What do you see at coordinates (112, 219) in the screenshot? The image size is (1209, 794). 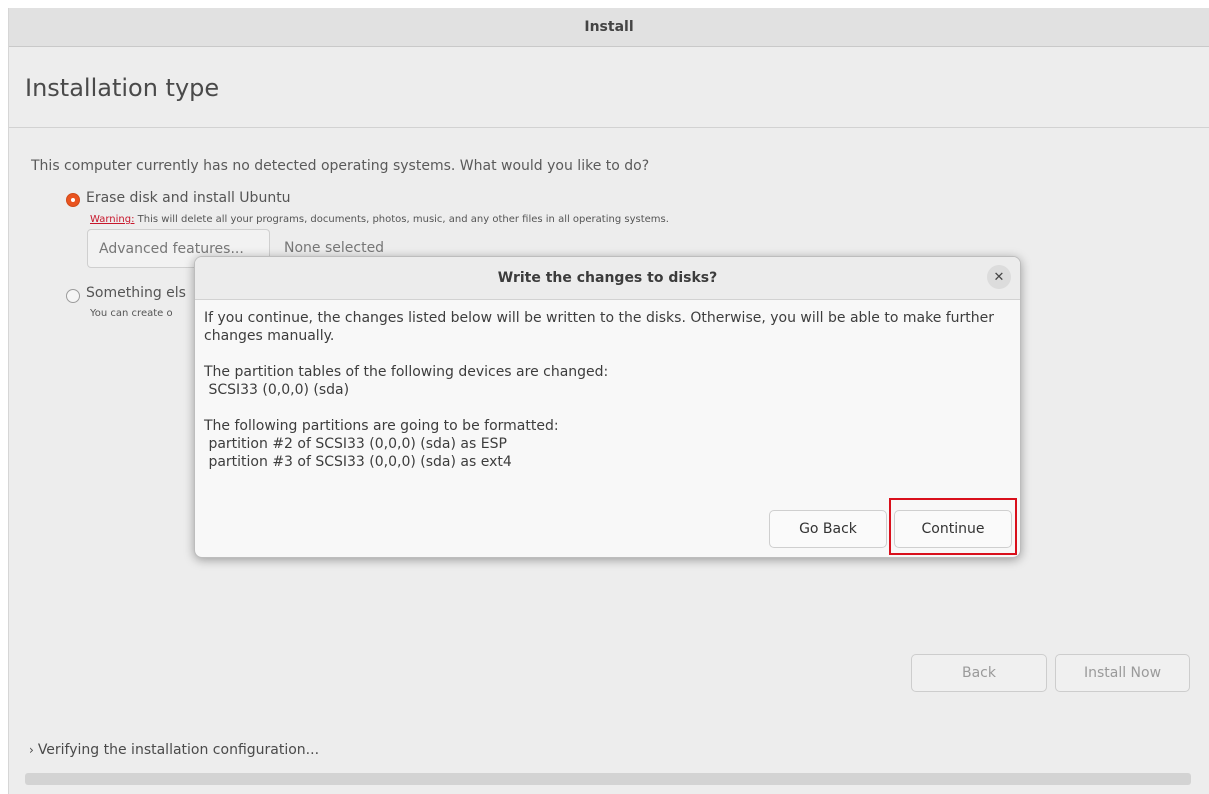 I see `warning-prefix: Warning:` at bounding box center [112, 219].